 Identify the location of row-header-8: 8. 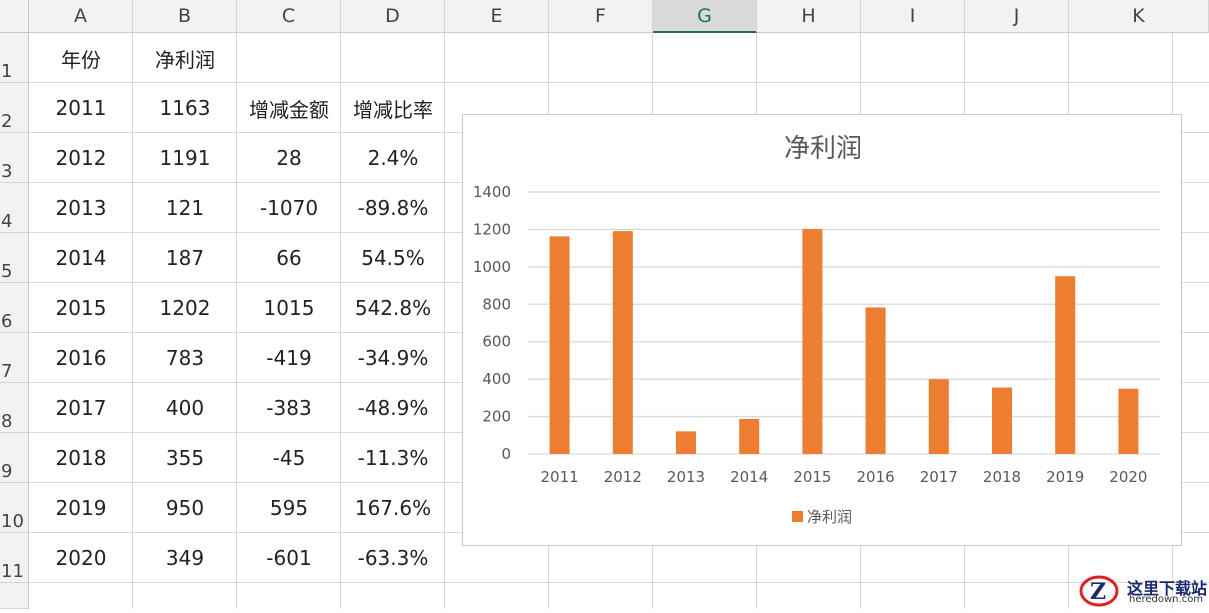
(14, 408).